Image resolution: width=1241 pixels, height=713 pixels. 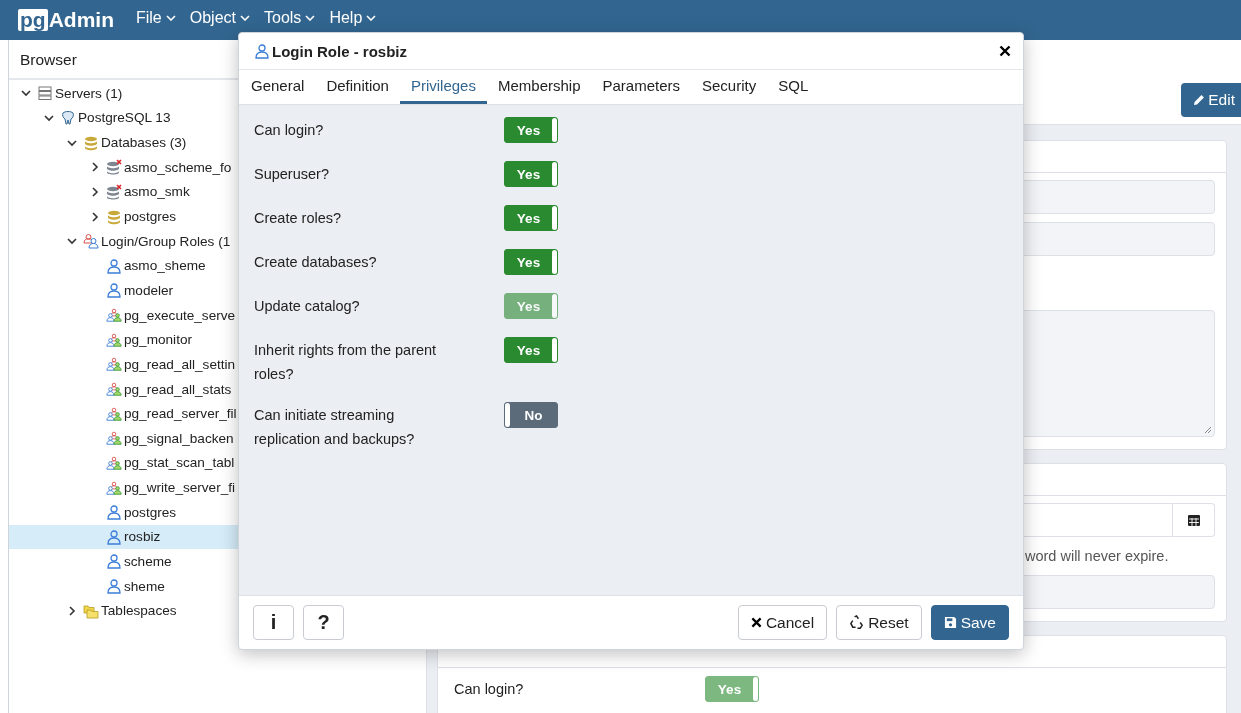 I want to click on recycle-icon, so click(x=857, y=622).